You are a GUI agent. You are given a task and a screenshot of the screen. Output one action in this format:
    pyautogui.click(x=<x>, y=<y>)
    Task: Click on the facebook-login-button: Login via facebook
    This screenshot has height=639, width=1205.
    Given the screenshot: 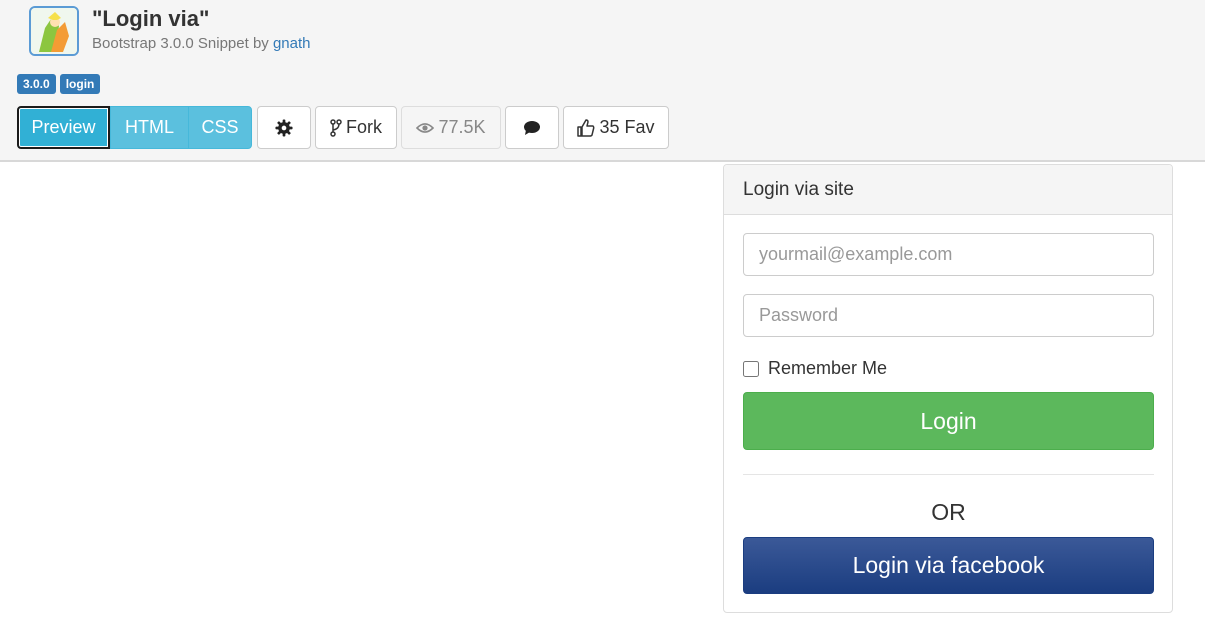 What is the action you would take?
    pyautogui.click(x=948, y=565)
    